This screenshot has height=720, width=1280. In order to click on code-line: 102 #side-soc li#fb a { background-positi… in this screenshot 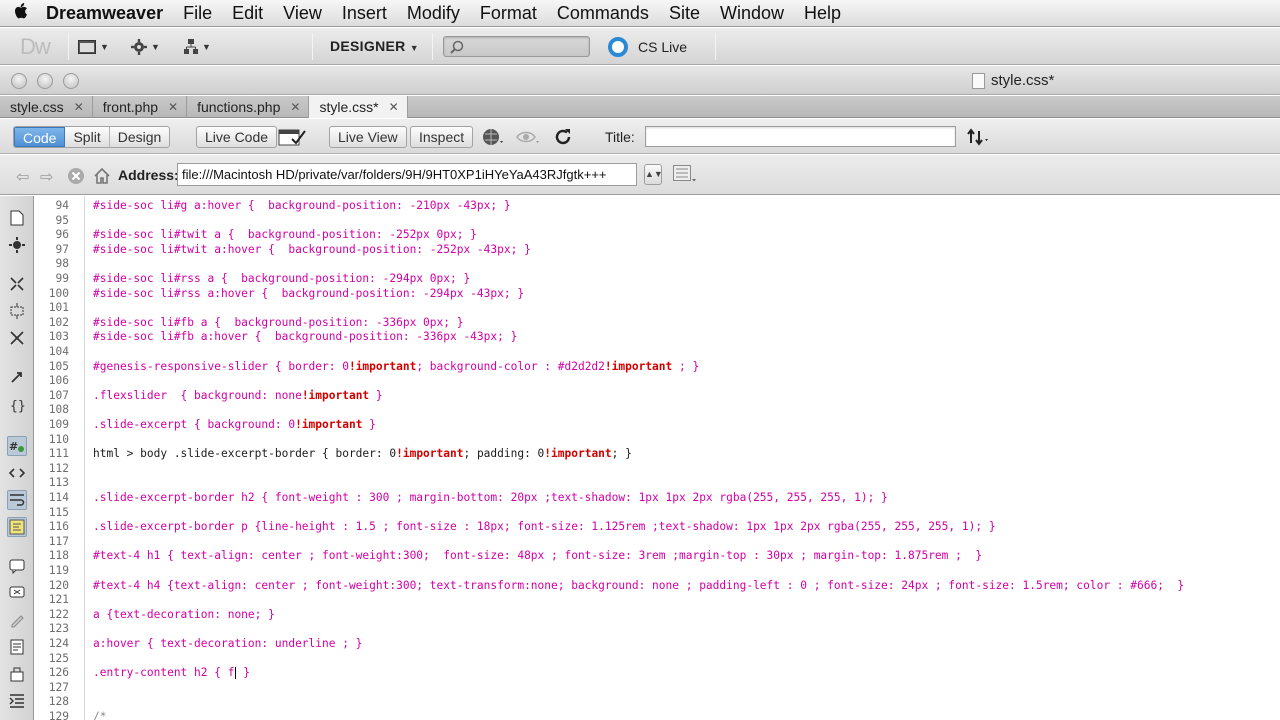, I will do `click(657, 323)`.